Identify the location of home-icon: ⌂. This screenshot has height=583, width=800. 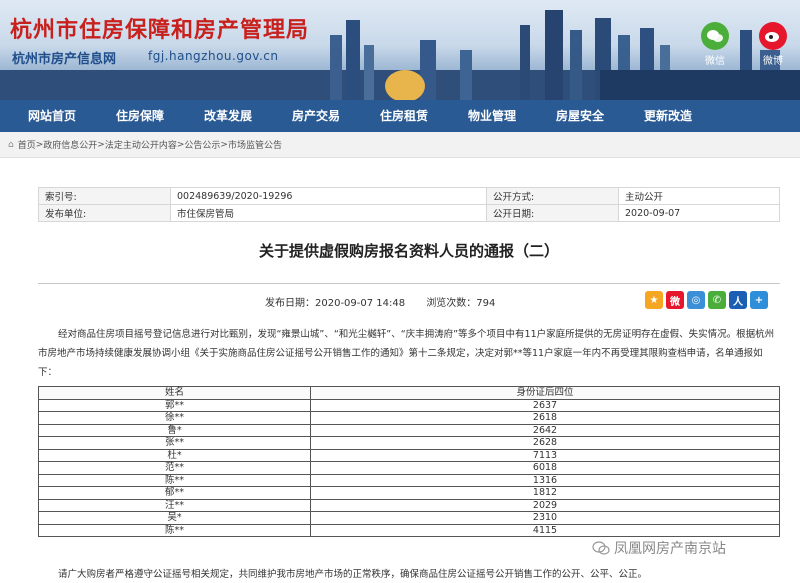
(11, 144).